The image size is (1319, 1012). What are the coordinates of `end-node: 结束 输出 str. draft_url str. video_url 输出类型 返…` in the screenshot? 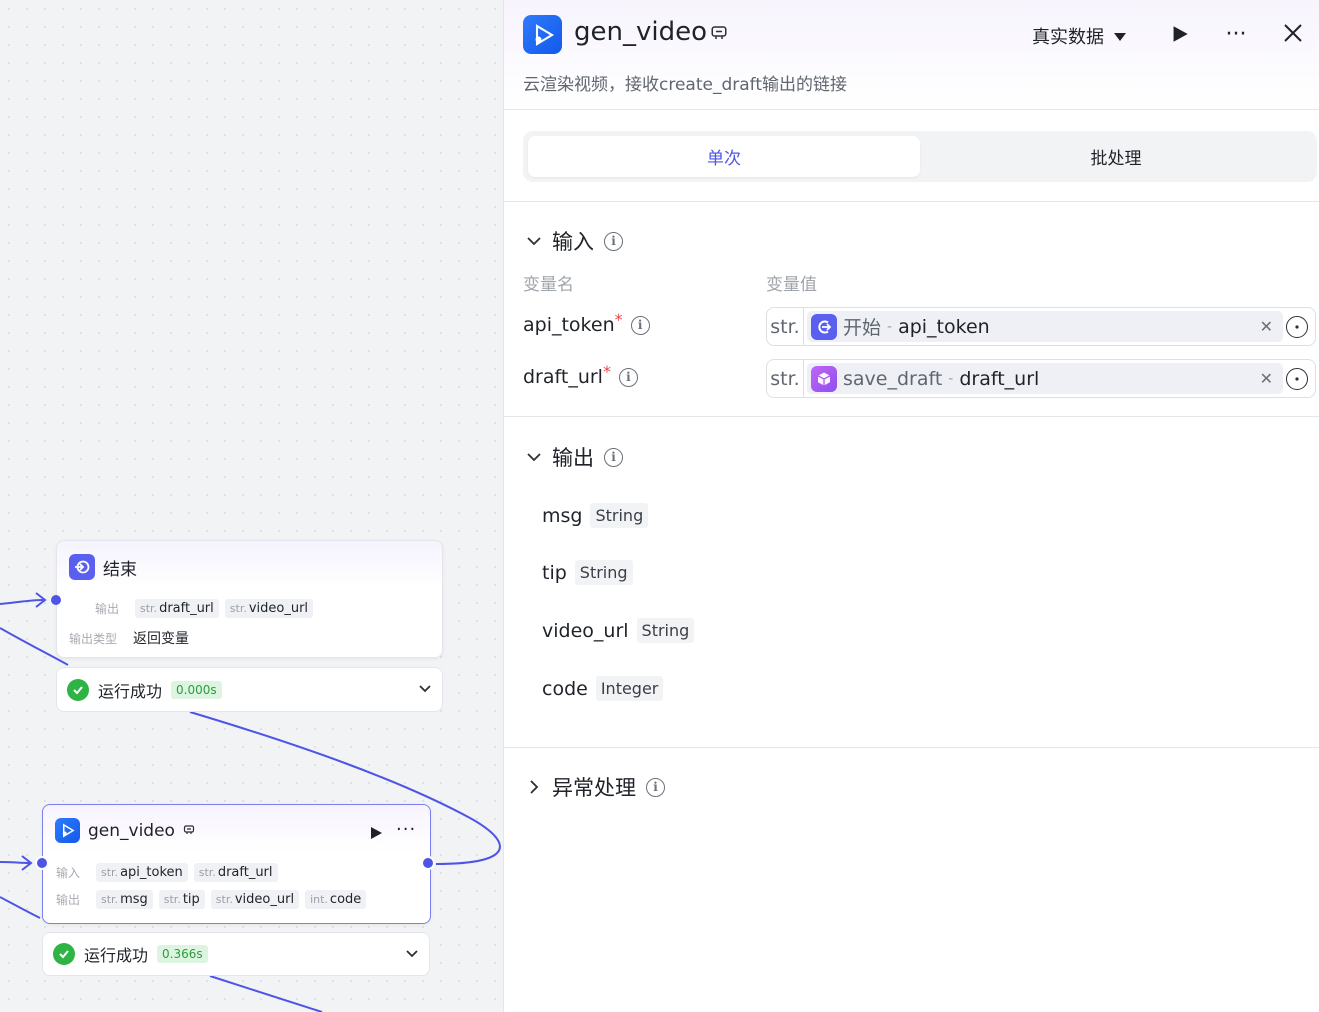 It's located at (249, 599).